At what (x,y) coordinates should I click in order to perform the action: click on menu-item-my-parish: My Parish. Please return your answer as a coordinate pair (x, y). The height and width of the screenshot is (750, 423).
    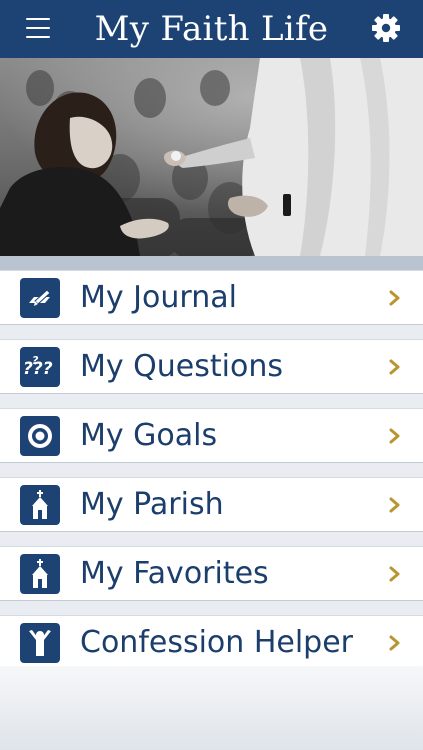
    Looking at the image, I should click on (211, 504).